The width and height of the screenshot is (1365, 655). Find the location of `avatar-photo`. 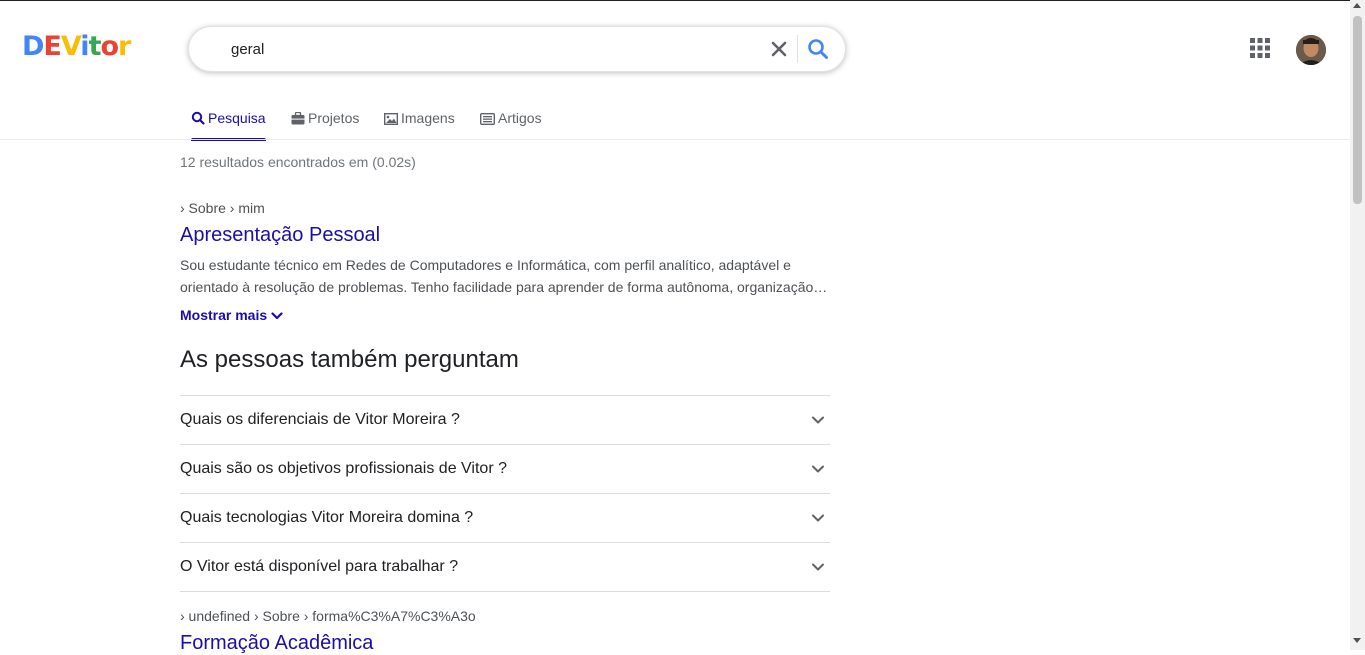

avatar-photo is located at coordinates (1311, 50).